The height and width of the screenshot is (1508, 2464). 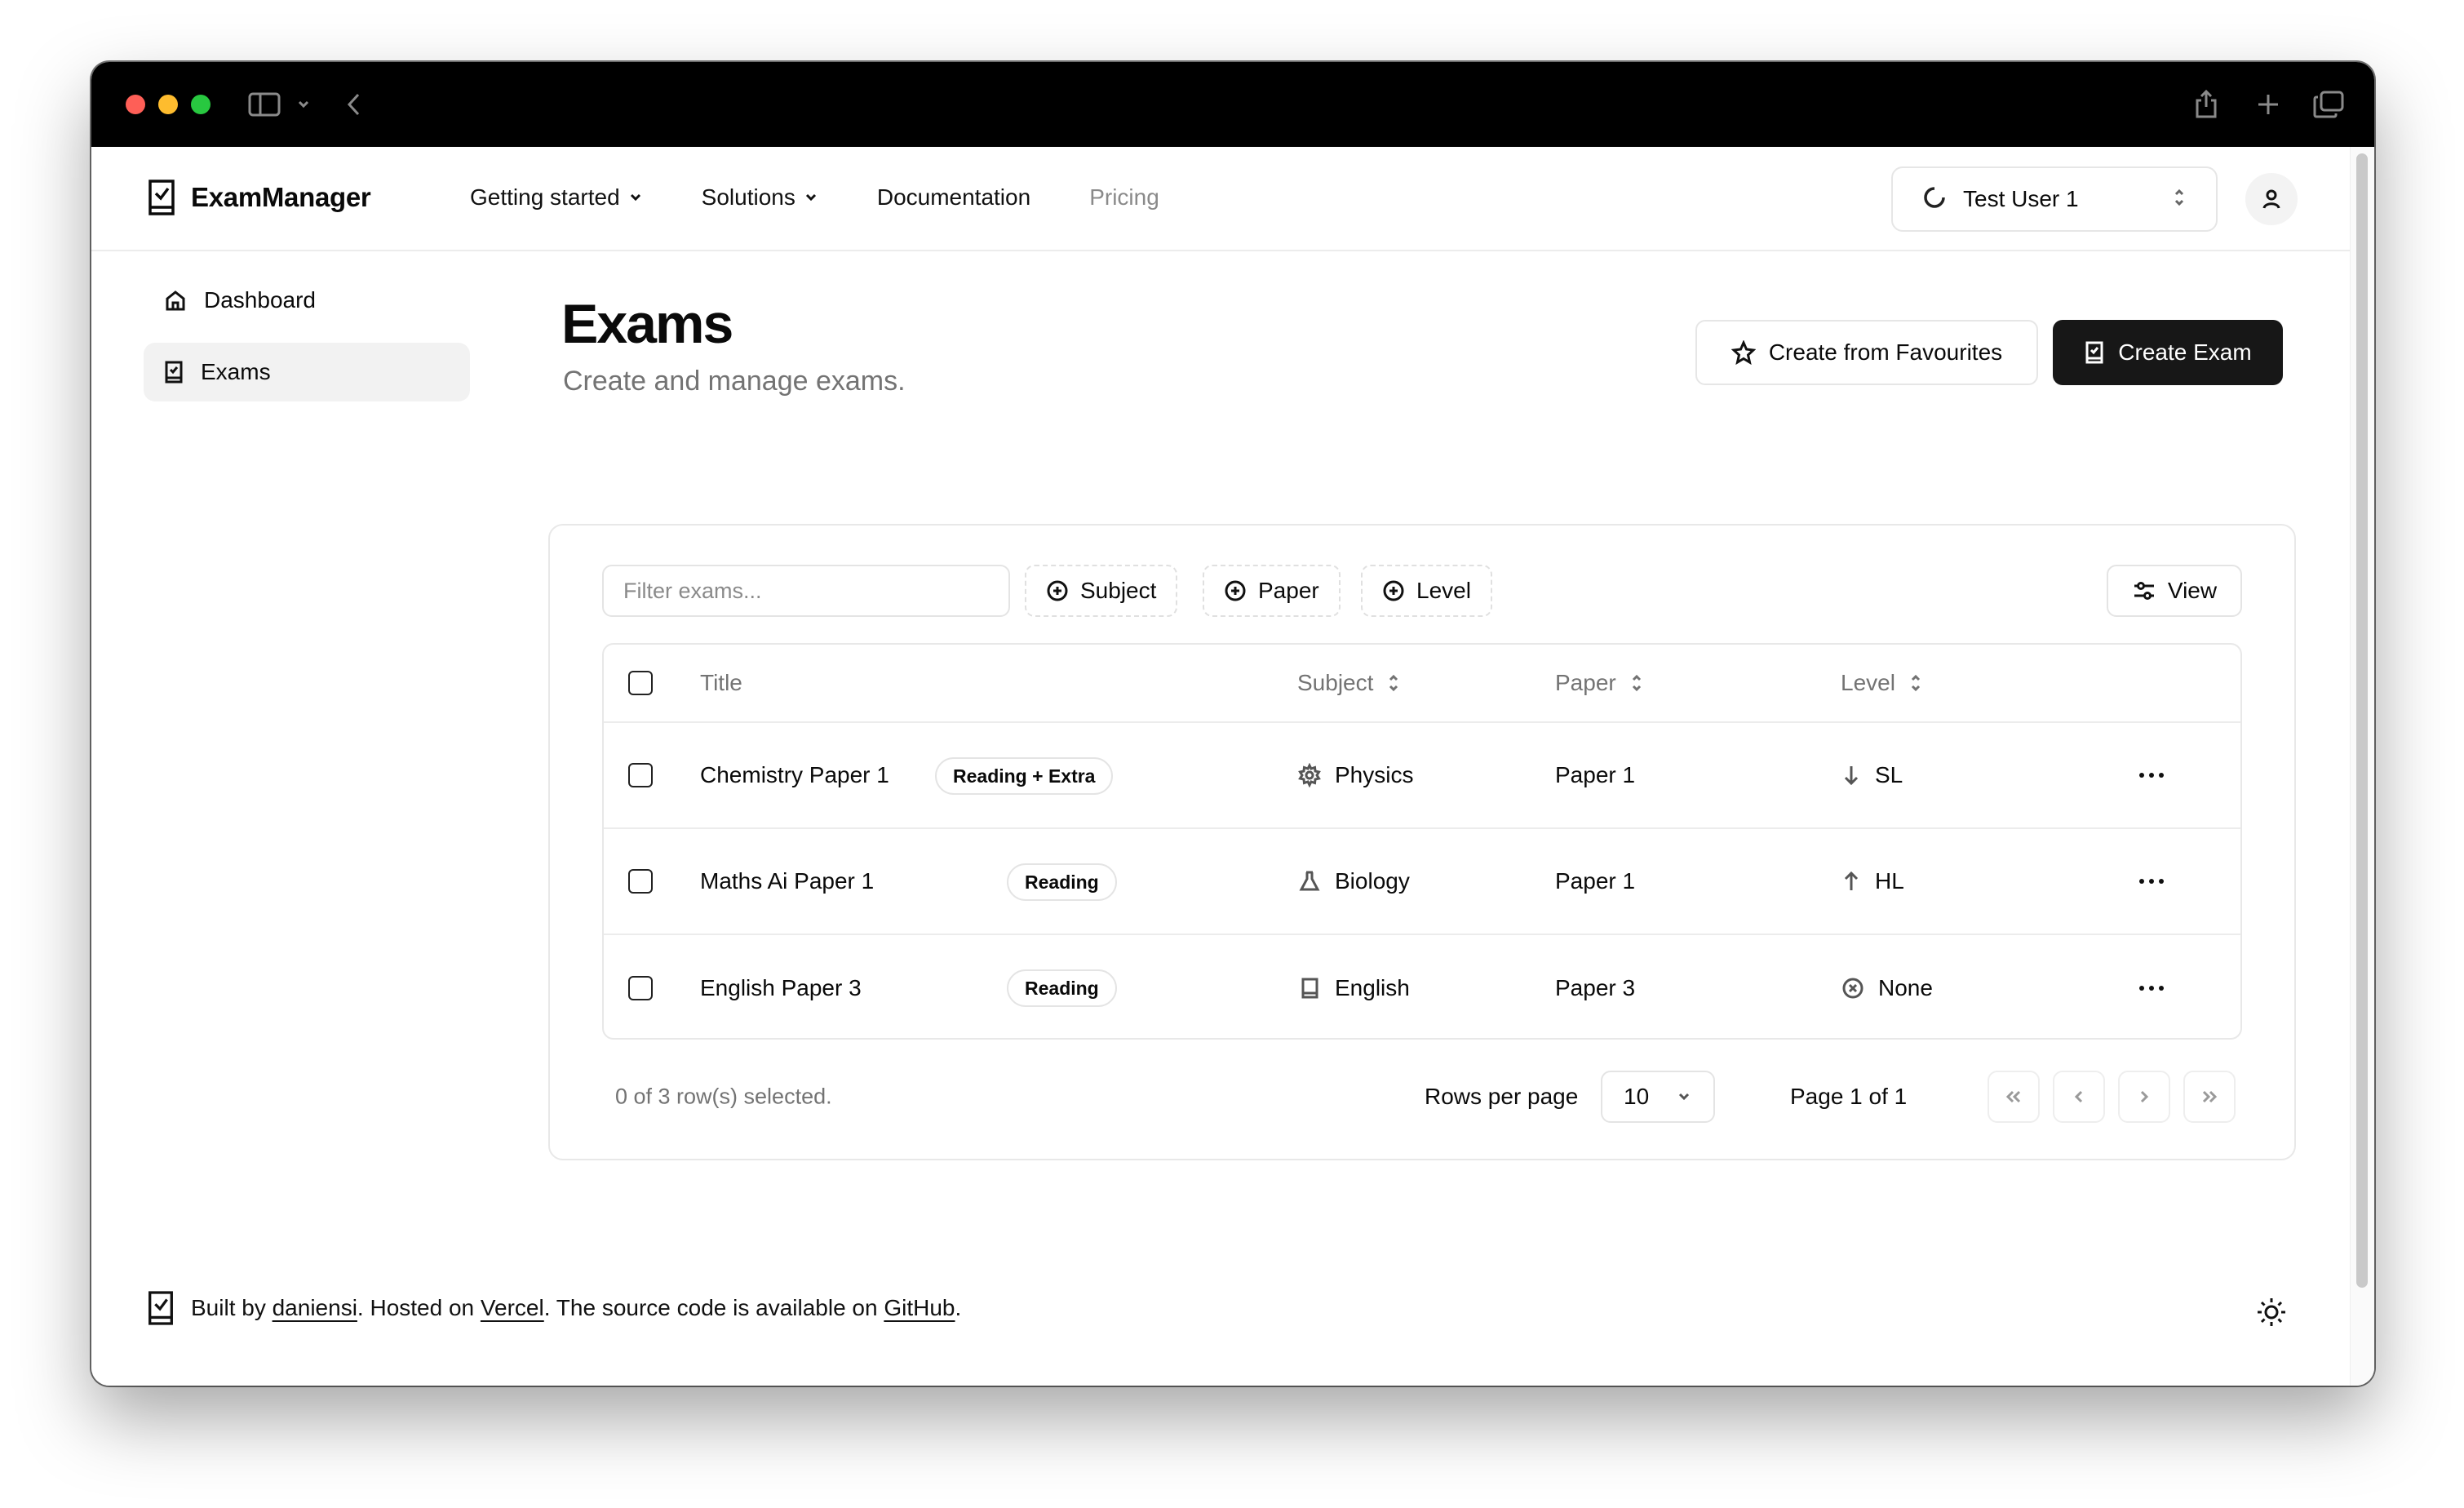 I want to click on nav-item-label: Pricing, so click(x=1124, y=197).